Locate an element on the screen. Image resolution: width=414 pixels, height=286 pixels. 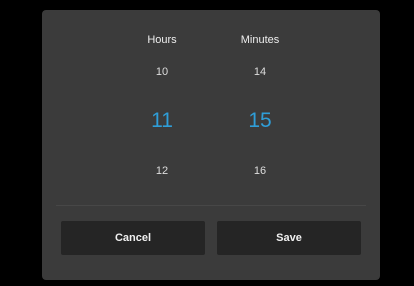
hours-header: Hours is located at coordinates (162, 40).